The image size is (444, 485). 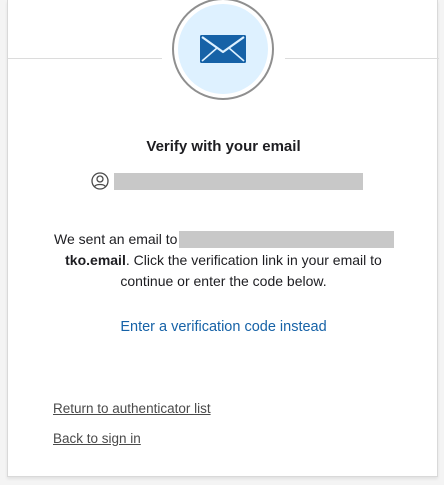 I want to click on message-line-1: We sent an email to, so click(x=224, y=239).